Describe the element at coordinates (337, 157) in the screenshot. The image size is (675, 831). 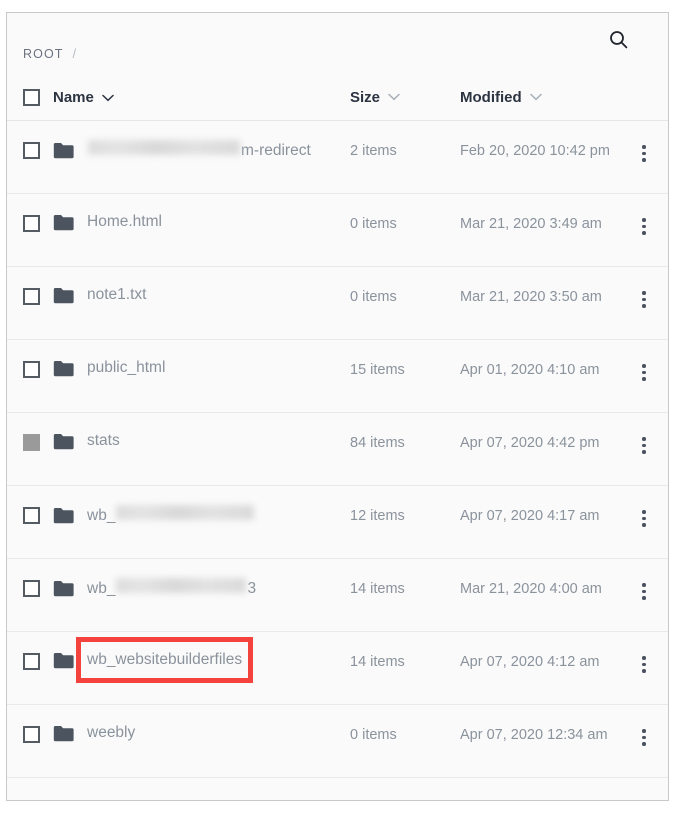
I see `table-row: m-redirect 2 items Feb 20, 2020 10:42 pm` at that location.